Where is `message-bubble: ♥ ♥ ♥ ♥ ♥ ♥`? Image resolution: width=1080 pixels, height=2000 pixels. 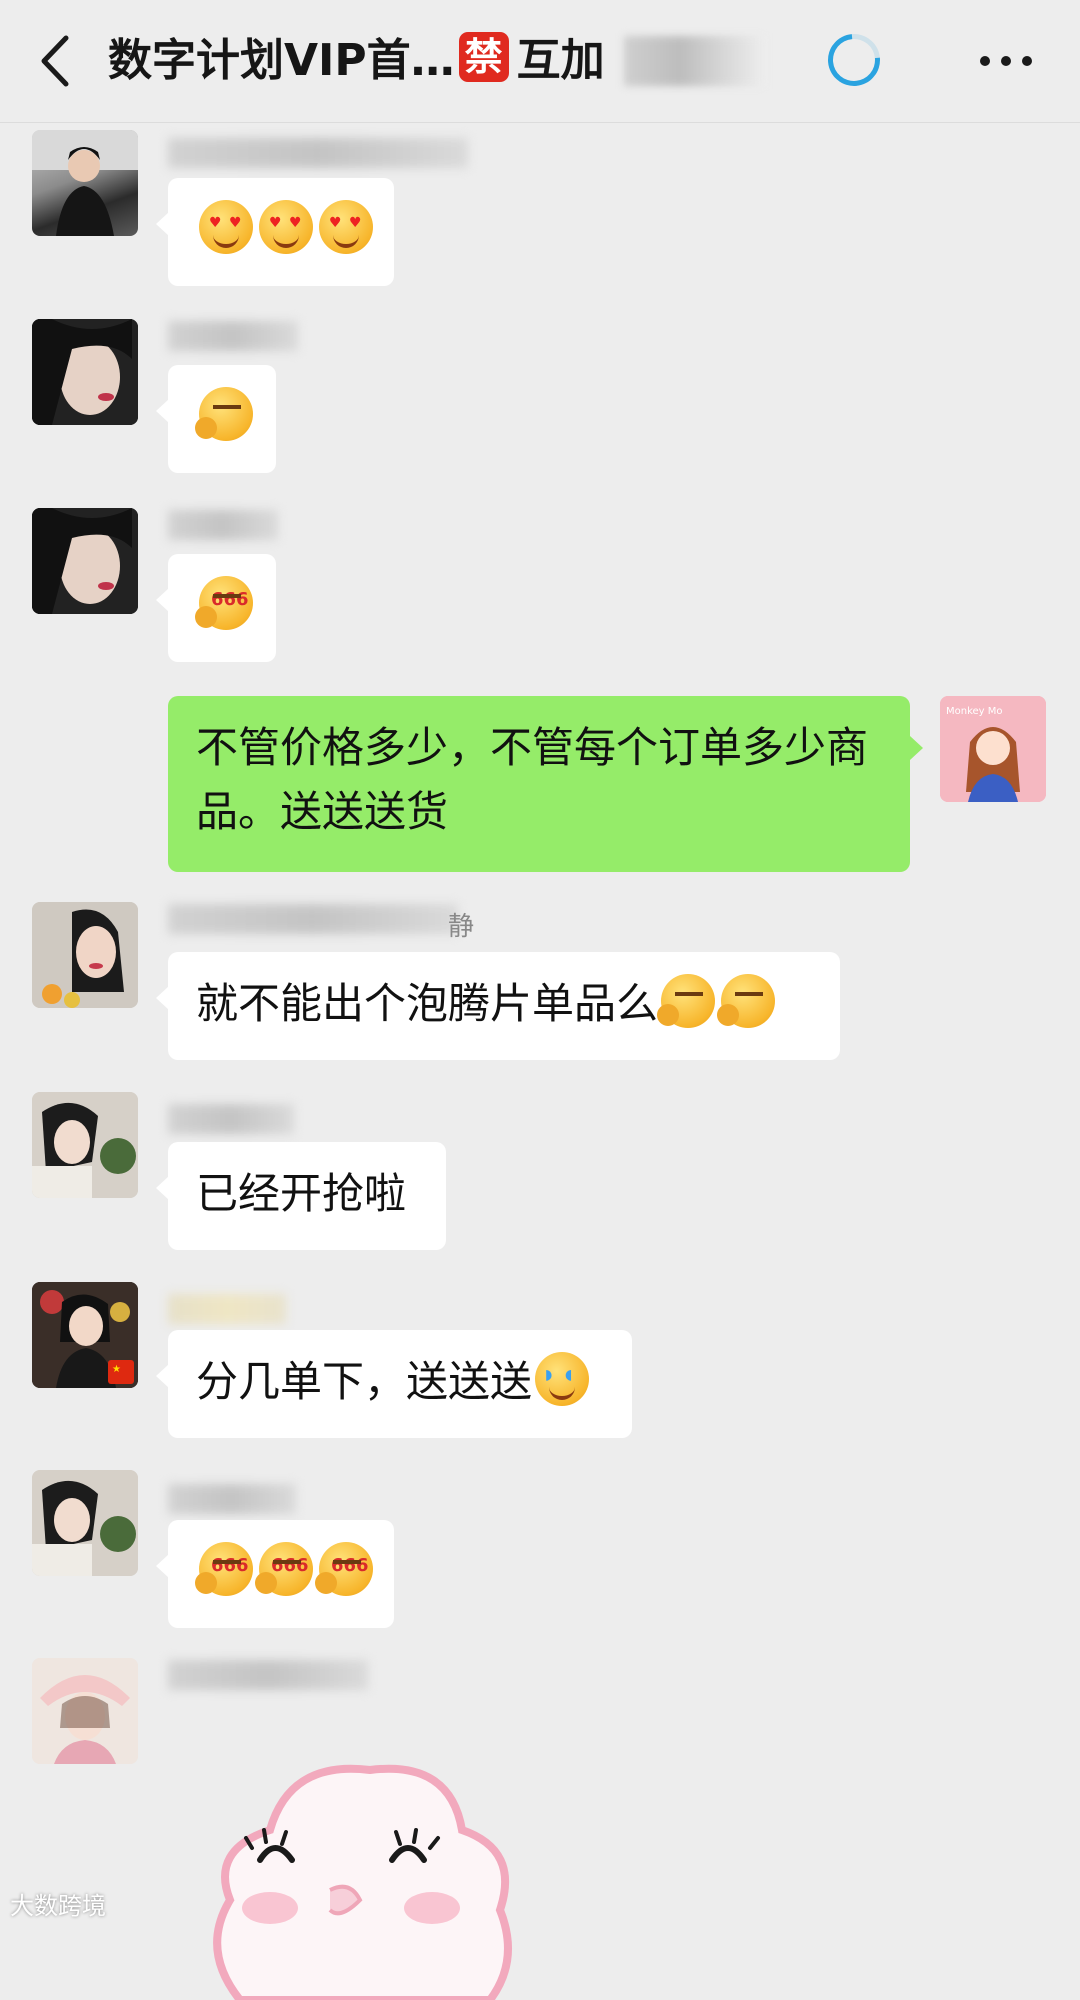
message-bubble: ♥ ♥ ♥ ♥ ♥ ♥ is located at coordinates (275, 232).